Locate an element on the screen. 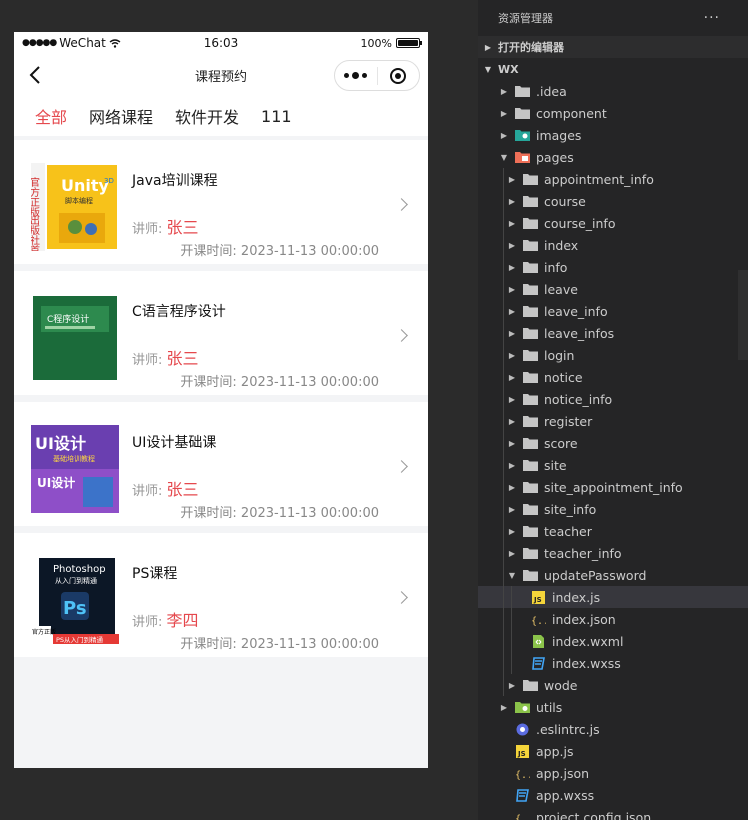  tree-item: ▶ leave_infos is located at coordinates (613, 333).